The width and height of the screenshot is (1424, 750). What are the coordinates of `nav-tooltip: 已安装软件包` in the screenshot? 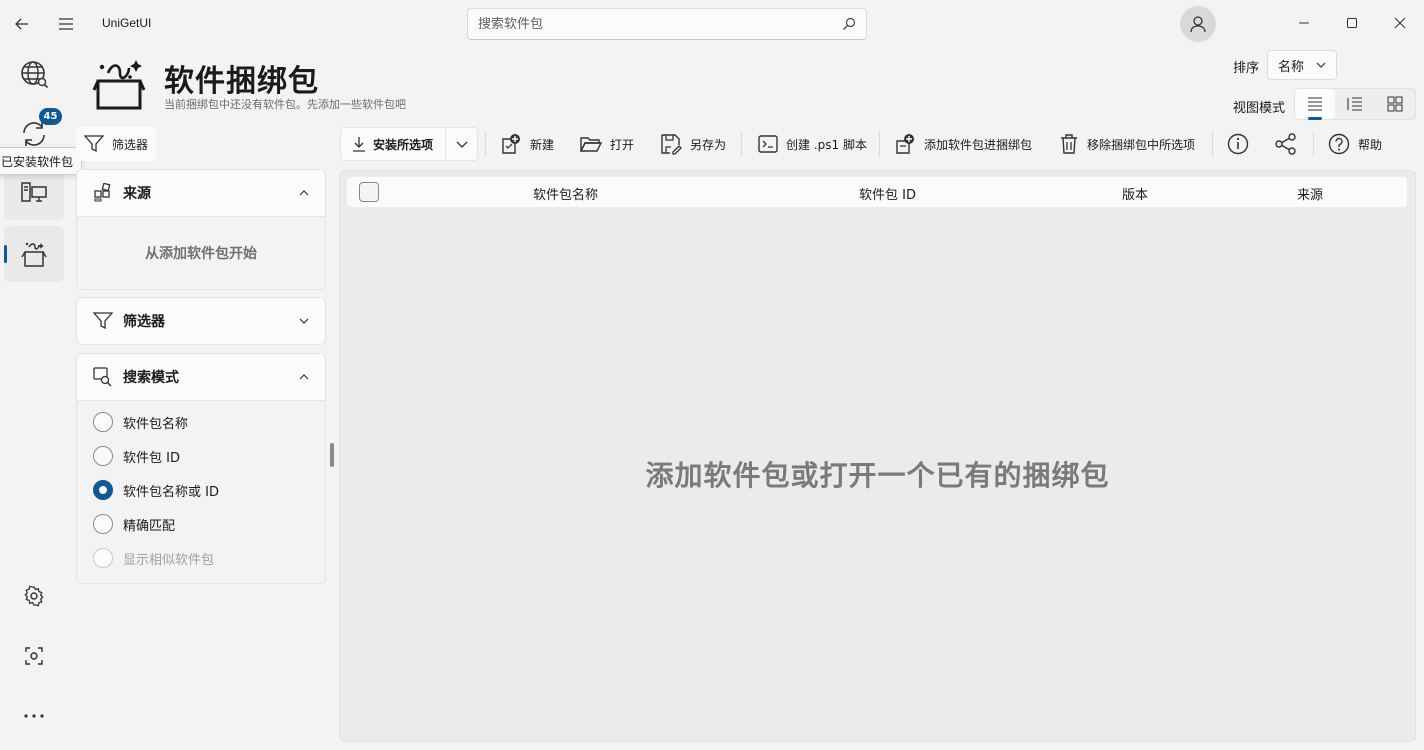 It's located at (41, 161).